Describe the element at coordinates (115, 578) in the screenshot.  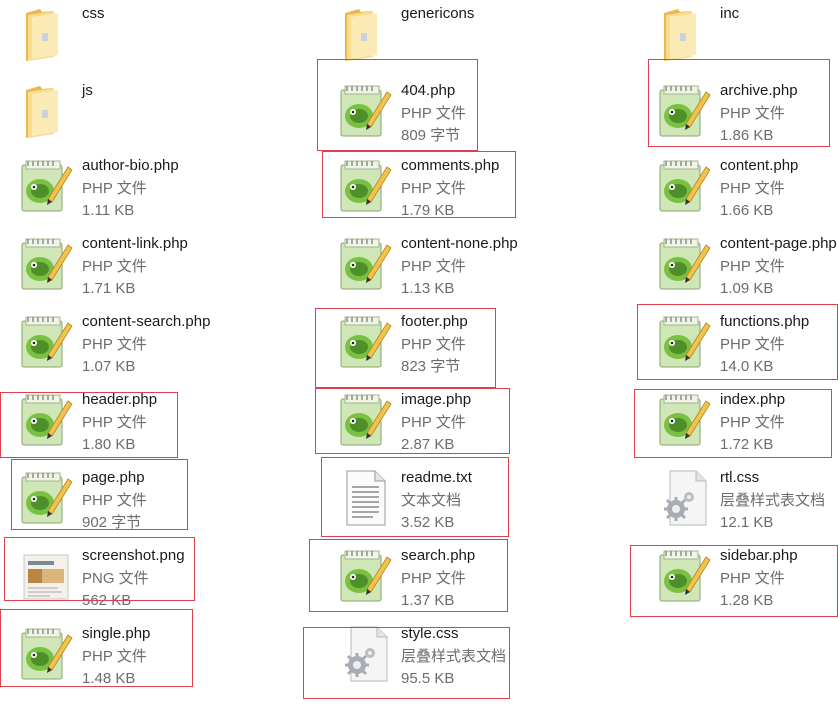
I see `file-type: PNG 文件` at that location.